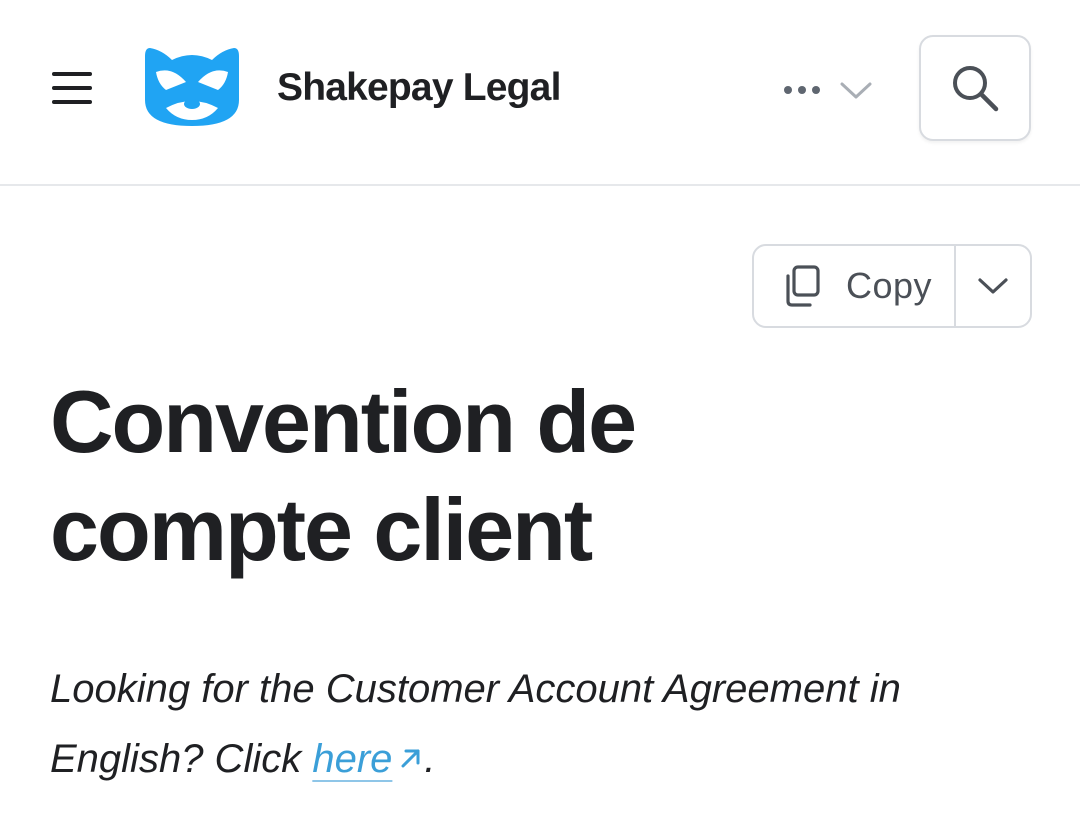  I want to click on notice-period: ., so click(430, 759).